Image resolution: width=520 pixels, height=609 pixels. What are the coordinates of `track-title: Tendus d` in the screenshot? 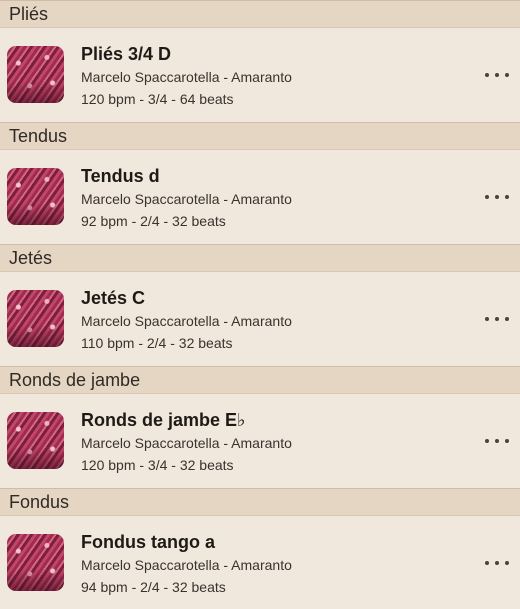 It's located at (120, 176).